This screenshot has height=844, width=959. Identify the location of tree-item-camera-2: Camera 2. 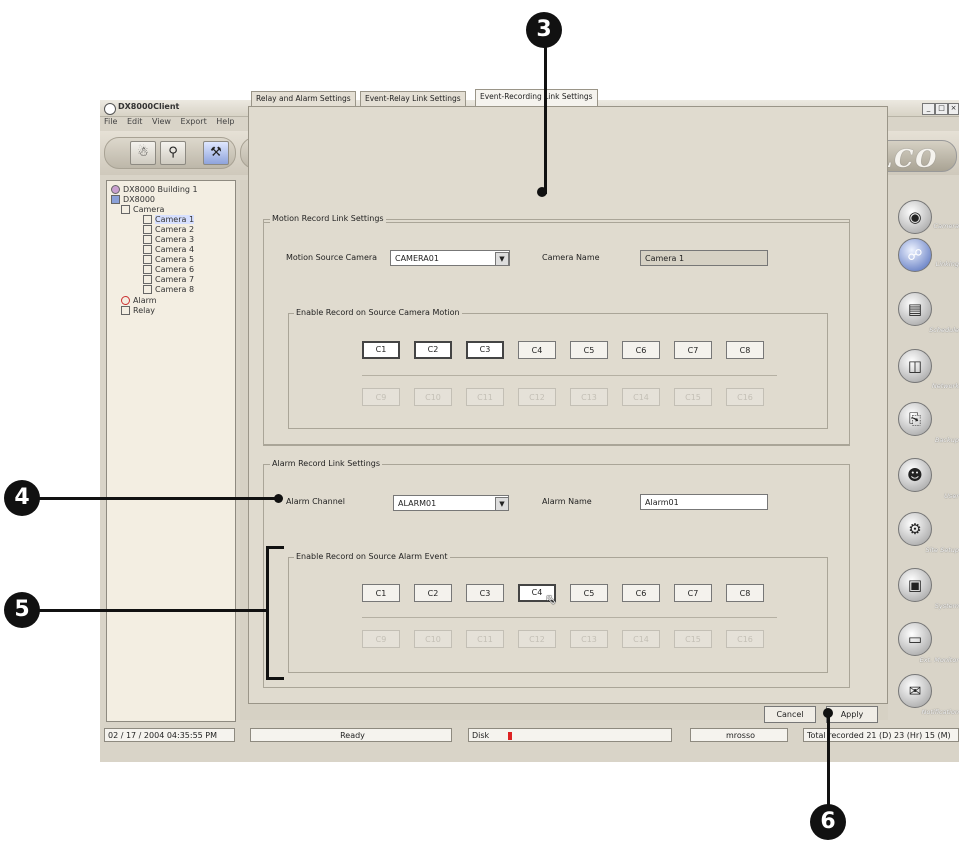
(168, 229).